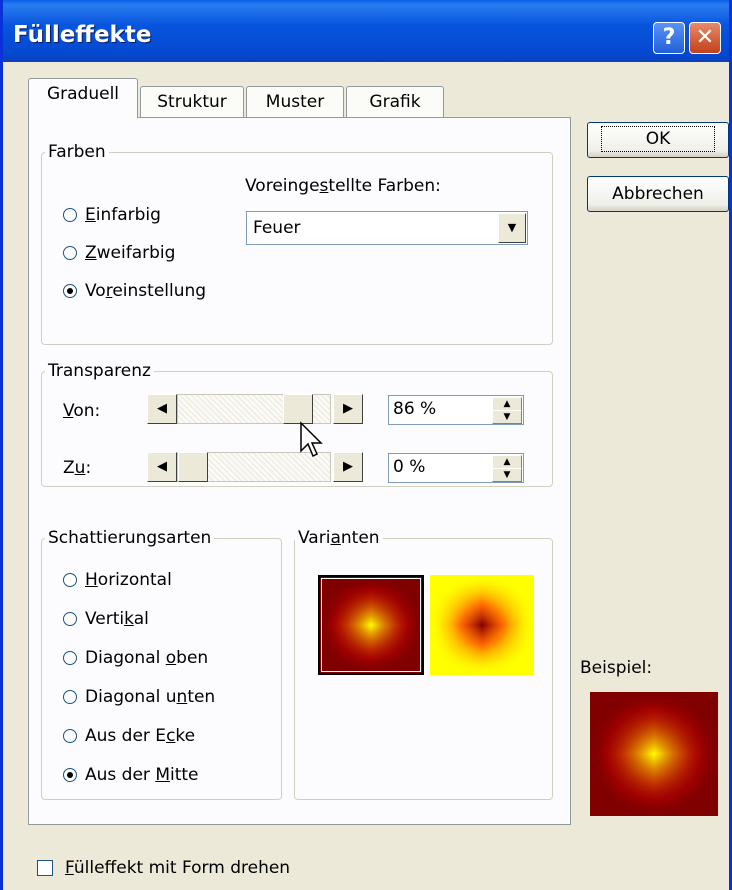 This screenshot has width=732, height=890. I want to click on mouse-cursor-icon, so click(311, 439).